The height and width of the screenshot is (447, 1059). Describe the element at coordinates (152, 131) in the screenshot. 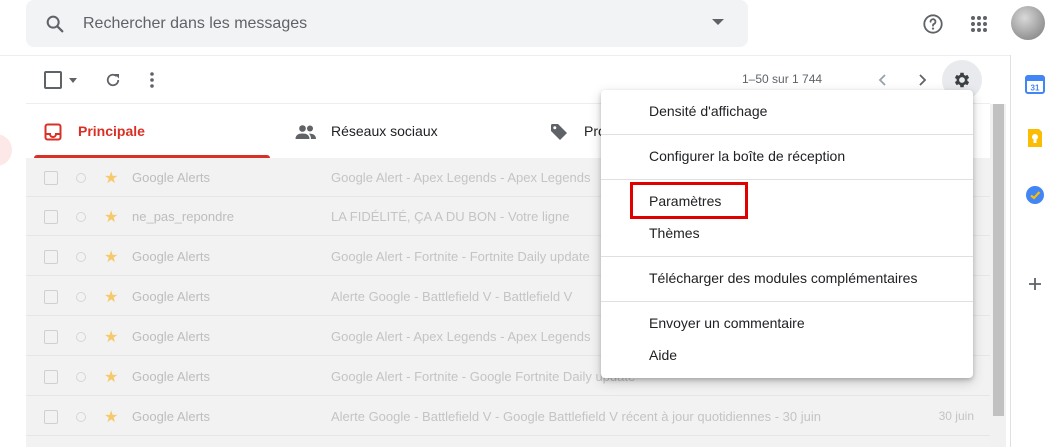

I see `tab-principale: Principale` at that location.